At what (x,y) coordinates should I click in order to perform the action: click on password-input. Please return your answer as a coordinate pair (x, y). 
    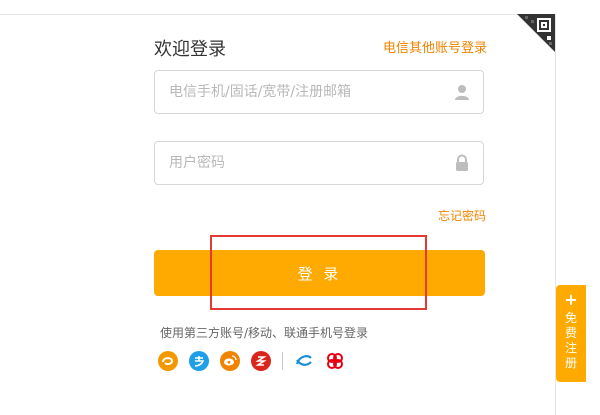
    Looking at the image, I should click on (302, 163).